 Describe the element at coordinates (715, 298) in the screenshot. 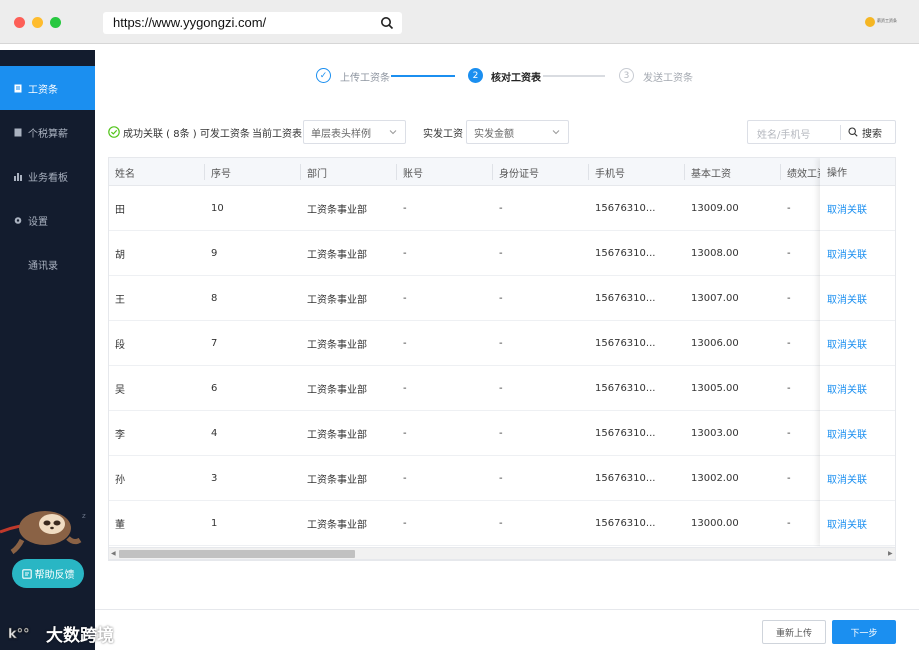

I see `table-cell: 13007.00` at that location.